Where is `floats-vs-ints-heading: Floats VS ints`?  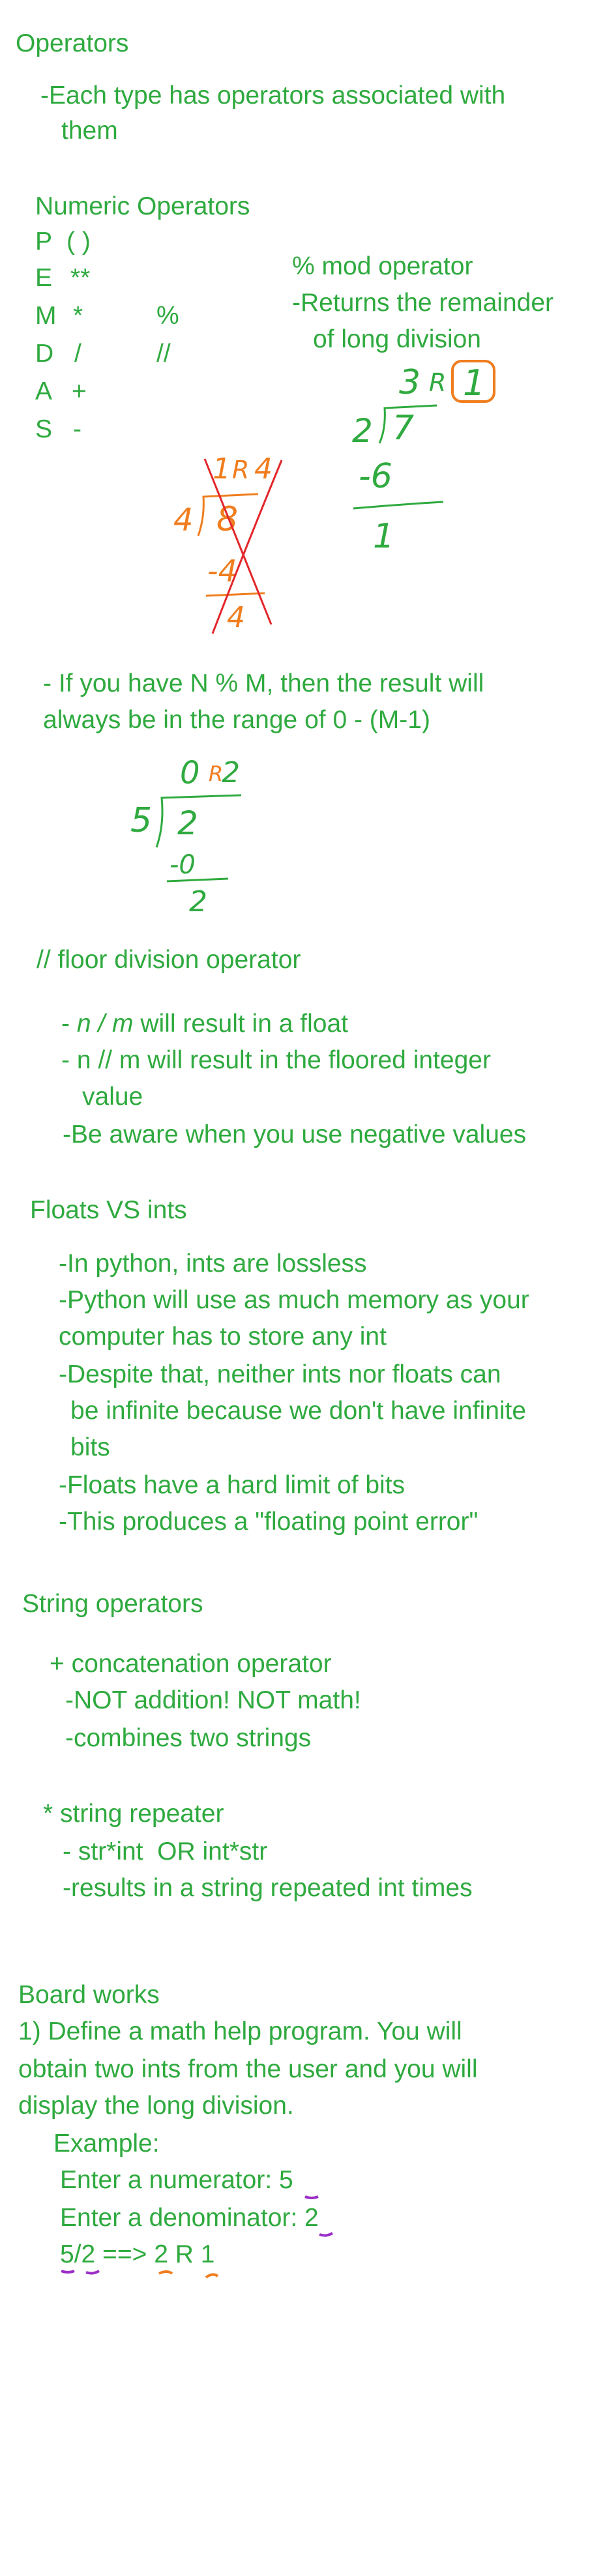 floats-vs-ints-heading: Floats VS ints is located at coordinates (108, 1210).